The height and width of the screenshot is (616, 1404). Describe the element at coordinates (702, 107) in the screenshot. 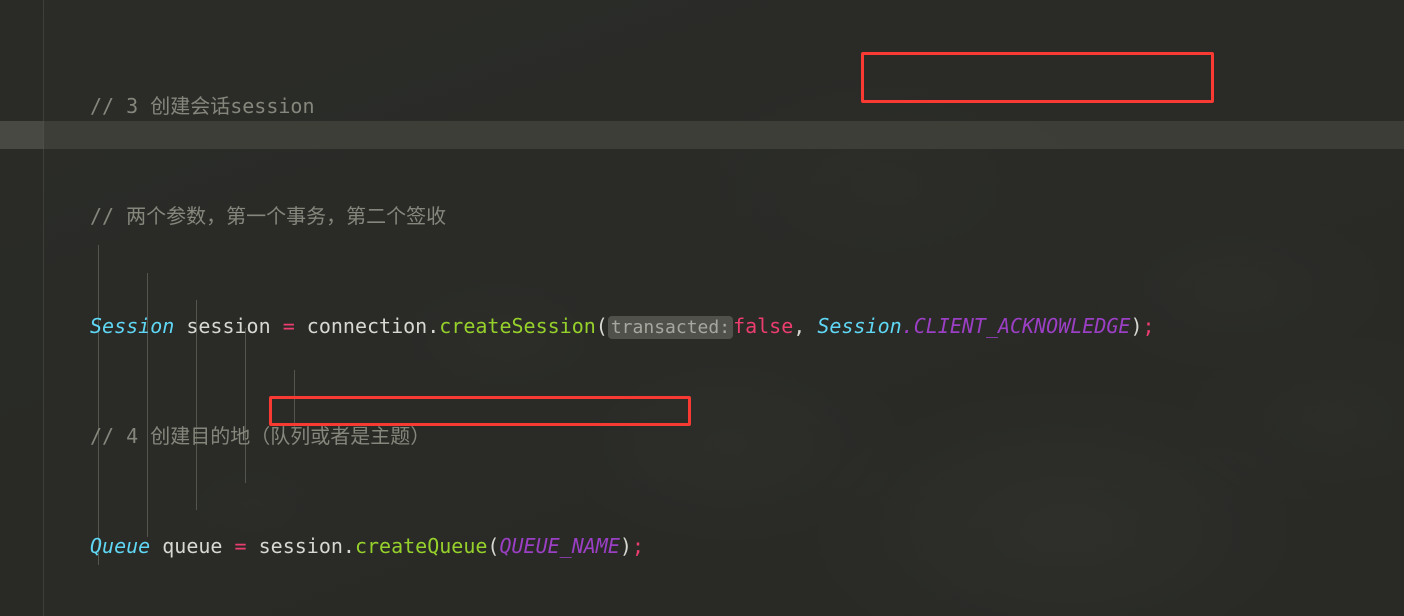

I see `code-line-1: // 3 创建会话session` at that location.